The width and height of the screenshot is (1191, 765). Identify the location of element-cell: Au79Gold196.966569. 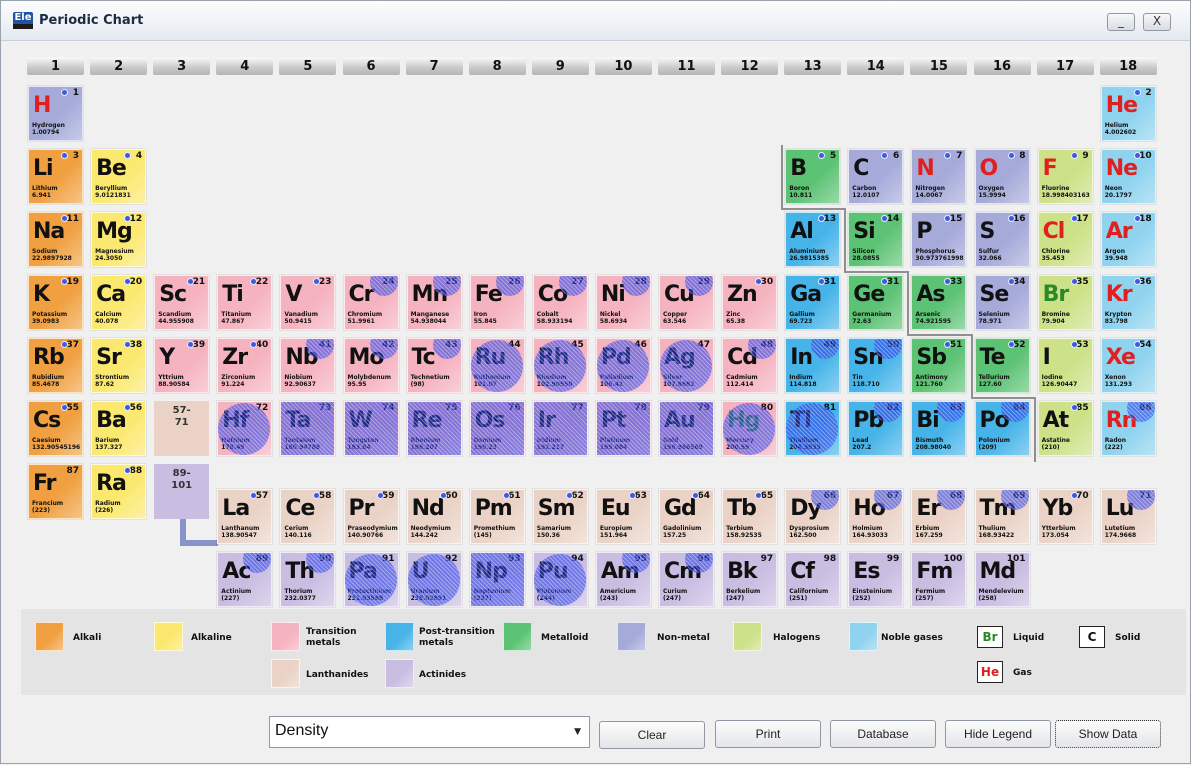
(686, 428).